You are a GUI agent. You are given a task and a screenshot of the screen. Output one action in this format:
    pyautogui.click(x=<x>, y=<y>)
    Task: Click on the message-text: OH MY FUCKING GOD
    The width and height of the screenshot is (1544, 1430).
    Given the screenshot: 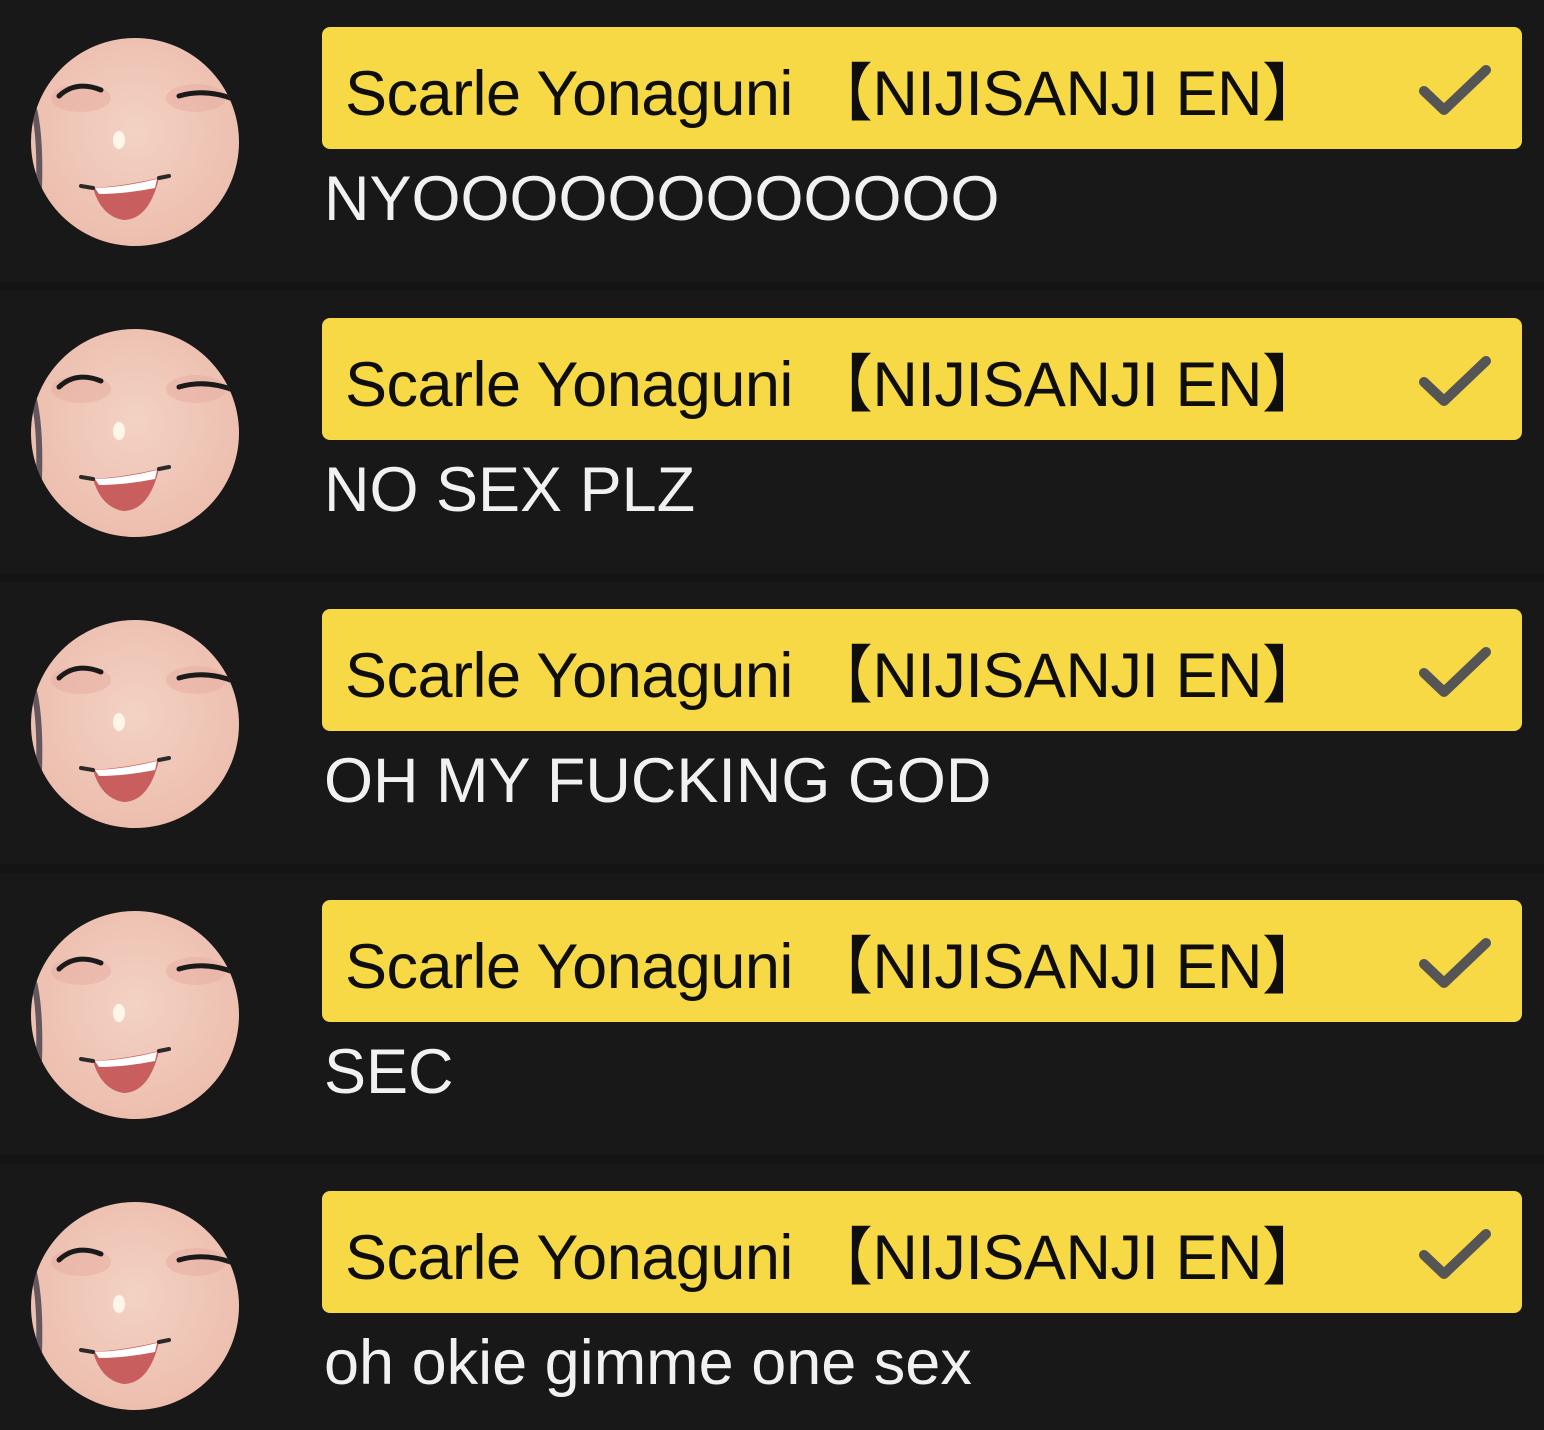 What is the action you would take?
    pyautogui.click(x=658, y=781)
    